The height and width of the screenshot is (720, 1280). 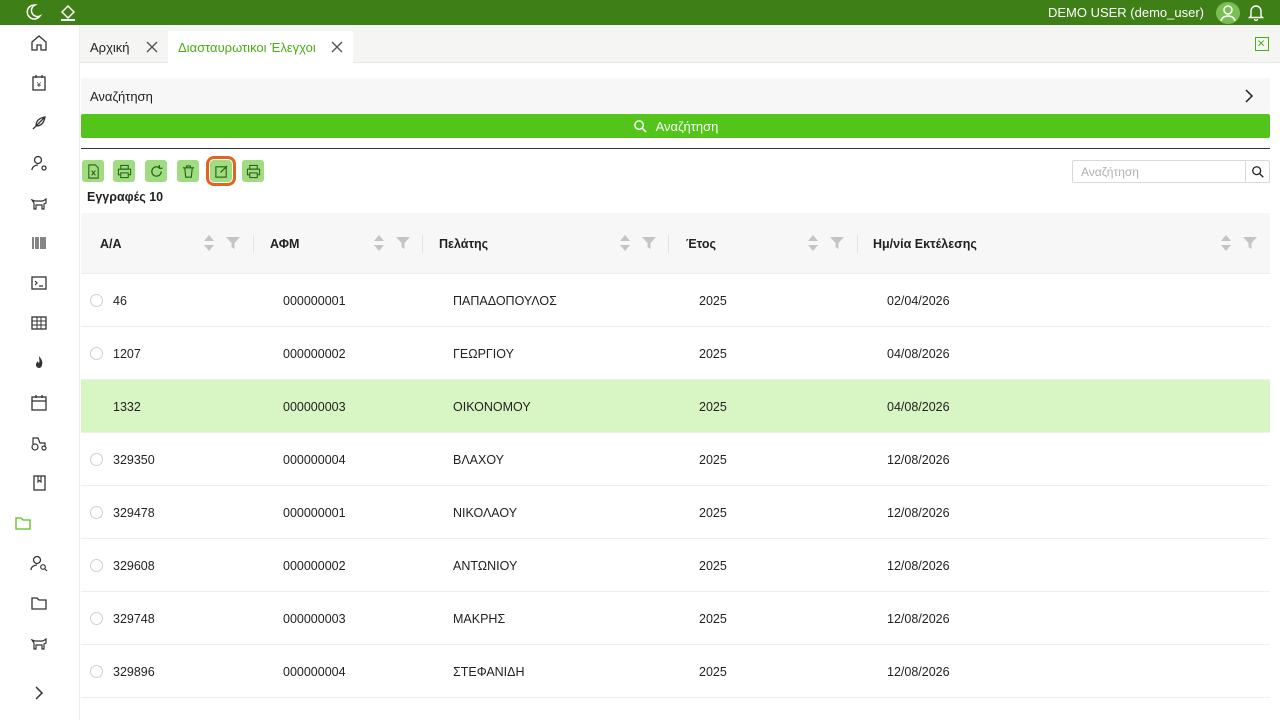 I want to click on edit-icon, so click(x=221, y=171).